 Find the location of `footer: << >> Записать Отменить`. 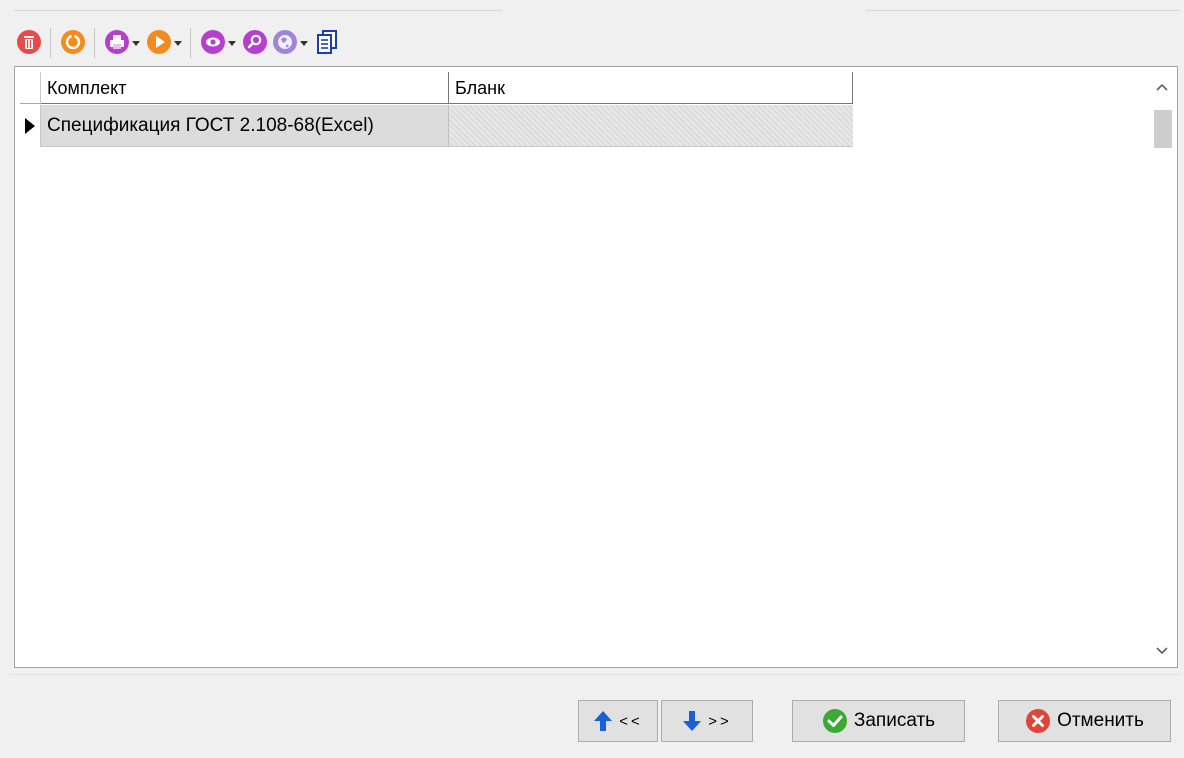

footer: << >> Записать Отменить is located at coordinates (592, 716).